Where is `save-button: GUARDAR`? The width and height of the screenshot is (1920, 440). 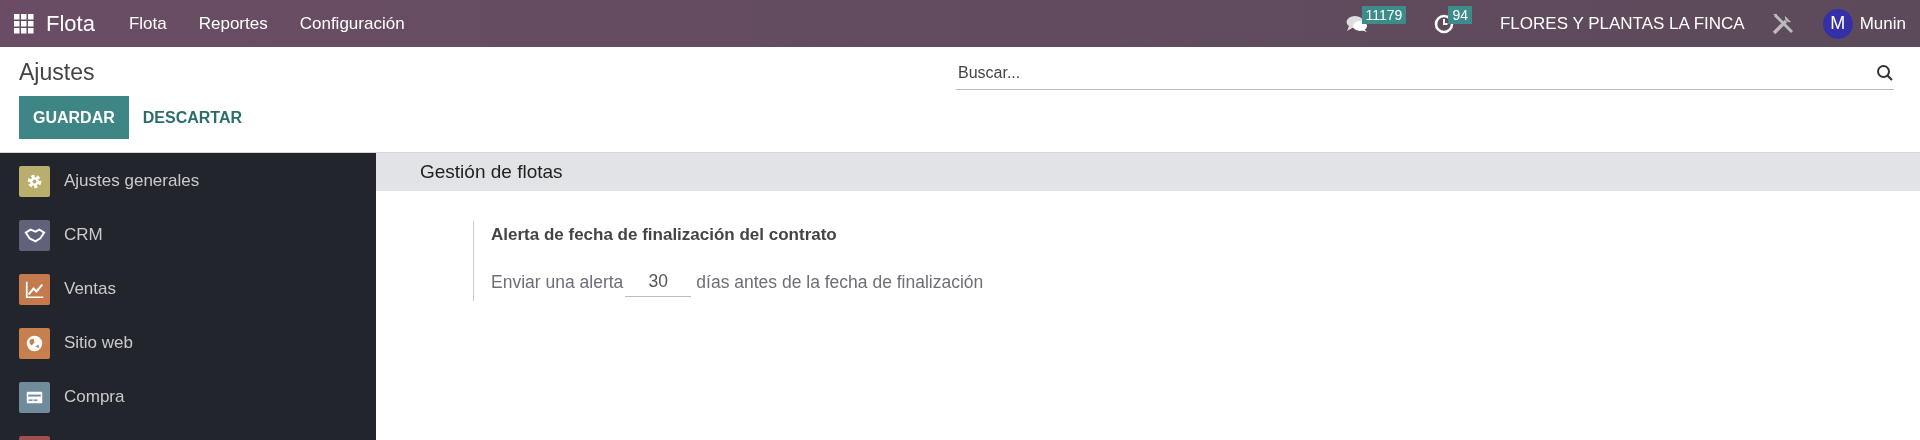
save-button: GUARDAR is located at coordinates (74, 117).